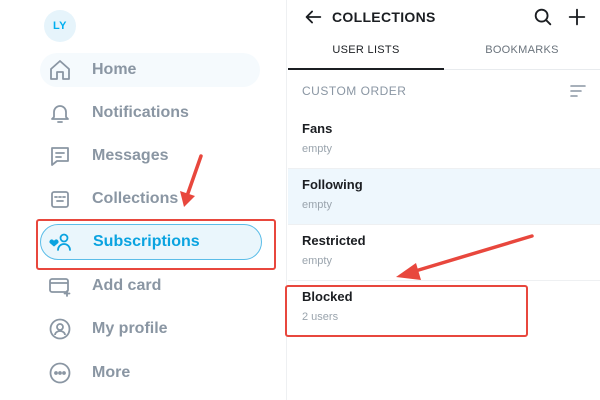 The width and height of the screenshot is (600, 400). Describe the element at coordinates (577, 17) in the screenshot. I see `add-icon` at that location.